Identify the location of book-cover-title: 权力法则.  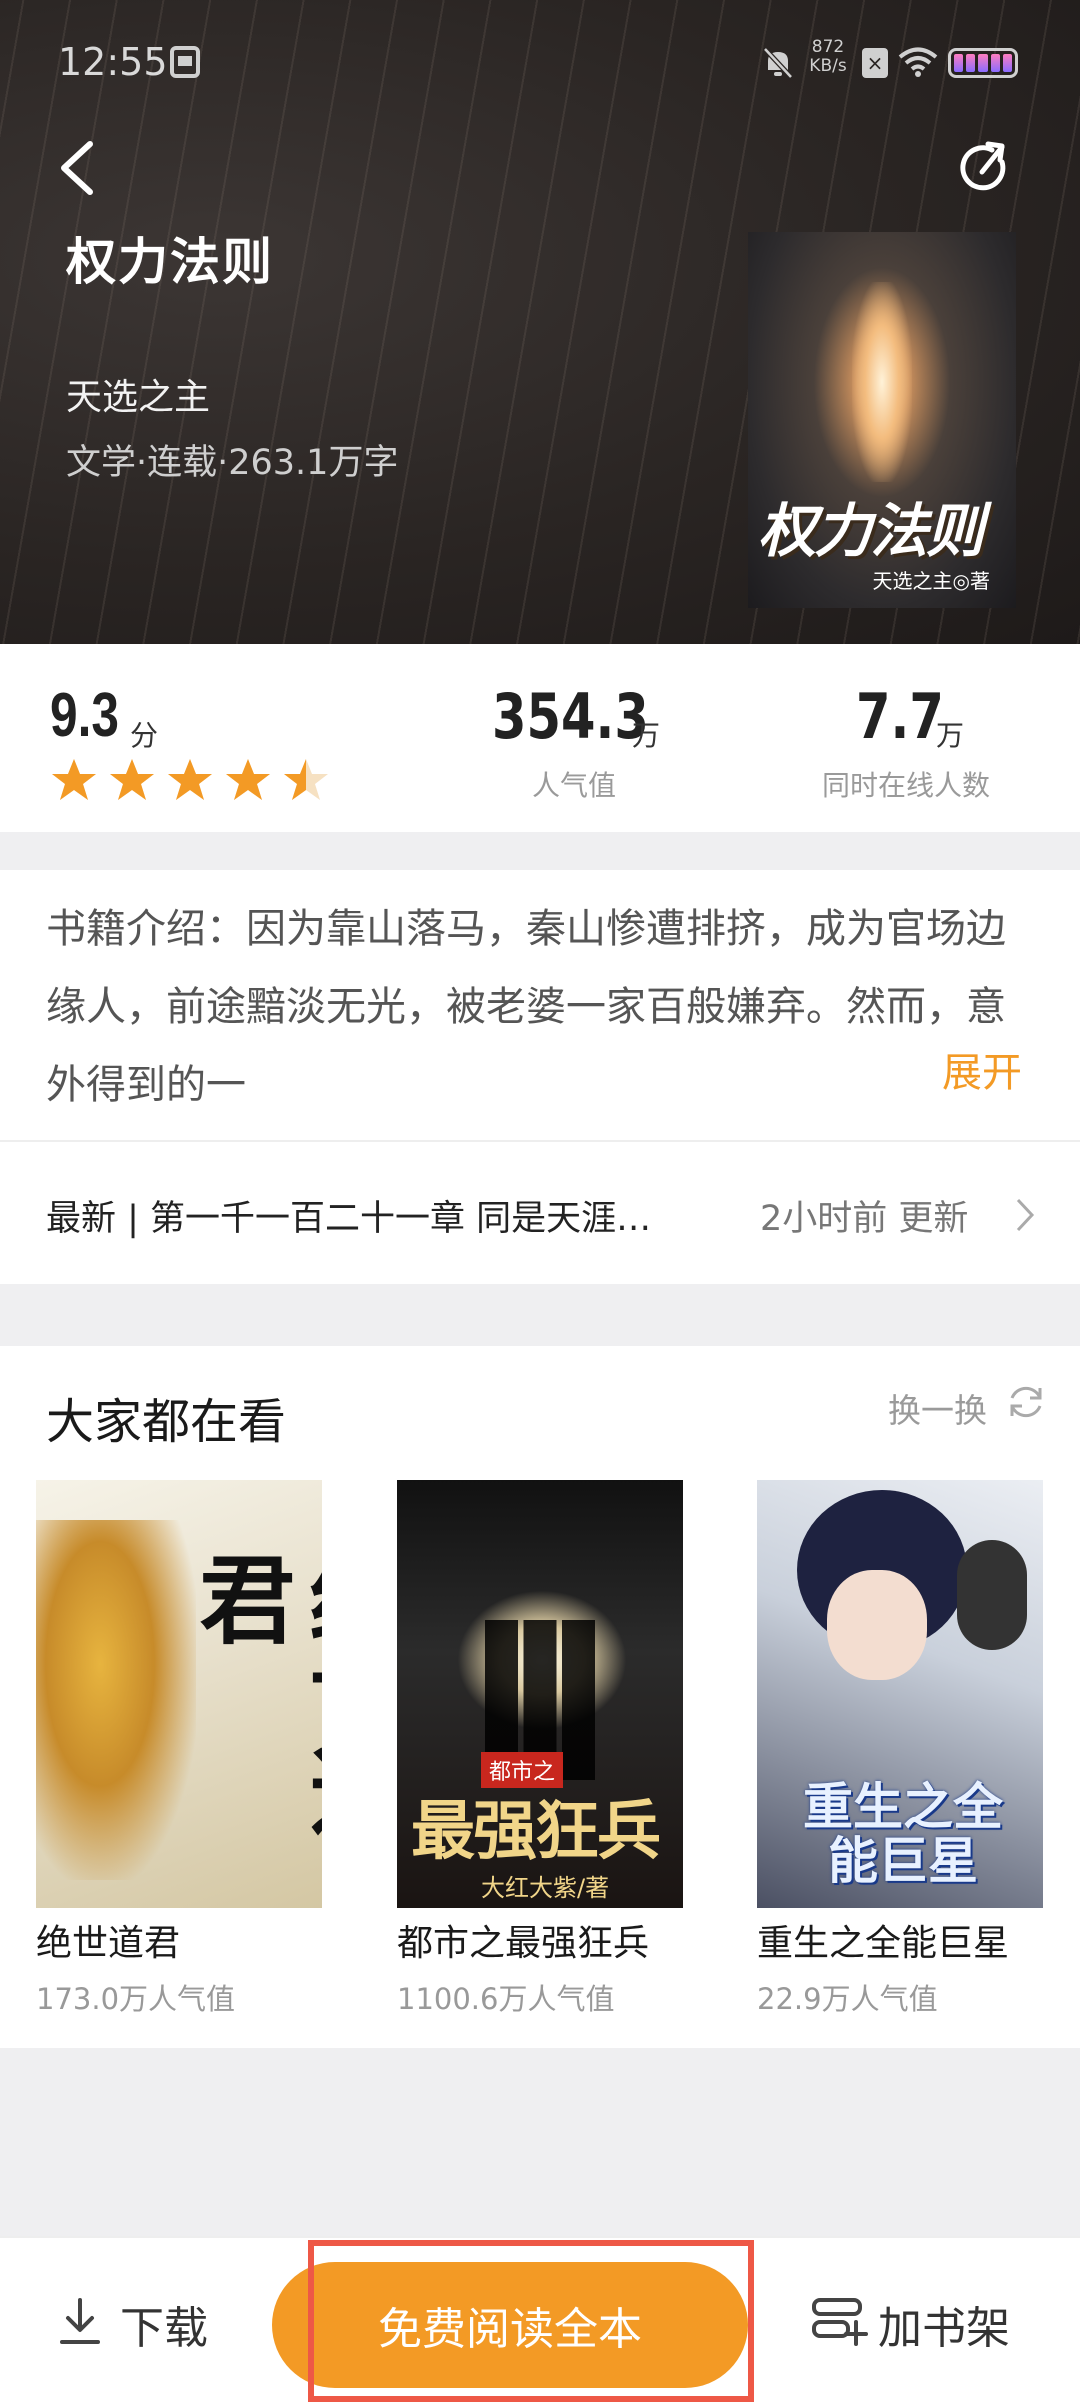
(871, 531).